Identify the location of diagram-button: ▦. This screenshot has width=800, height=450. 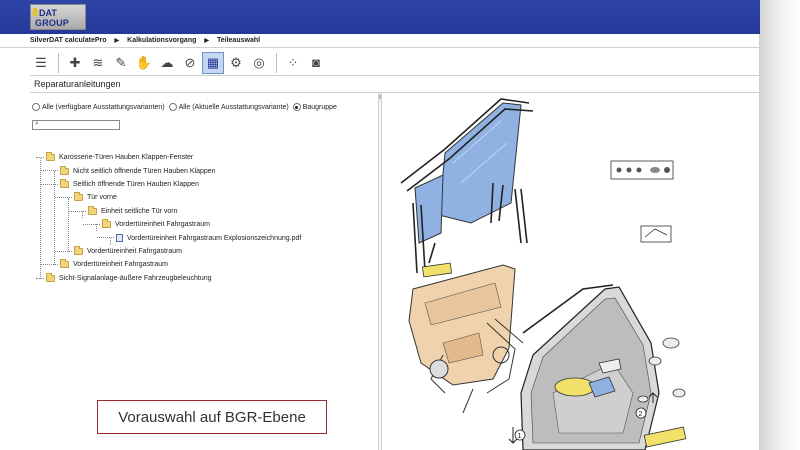
(213, 62).